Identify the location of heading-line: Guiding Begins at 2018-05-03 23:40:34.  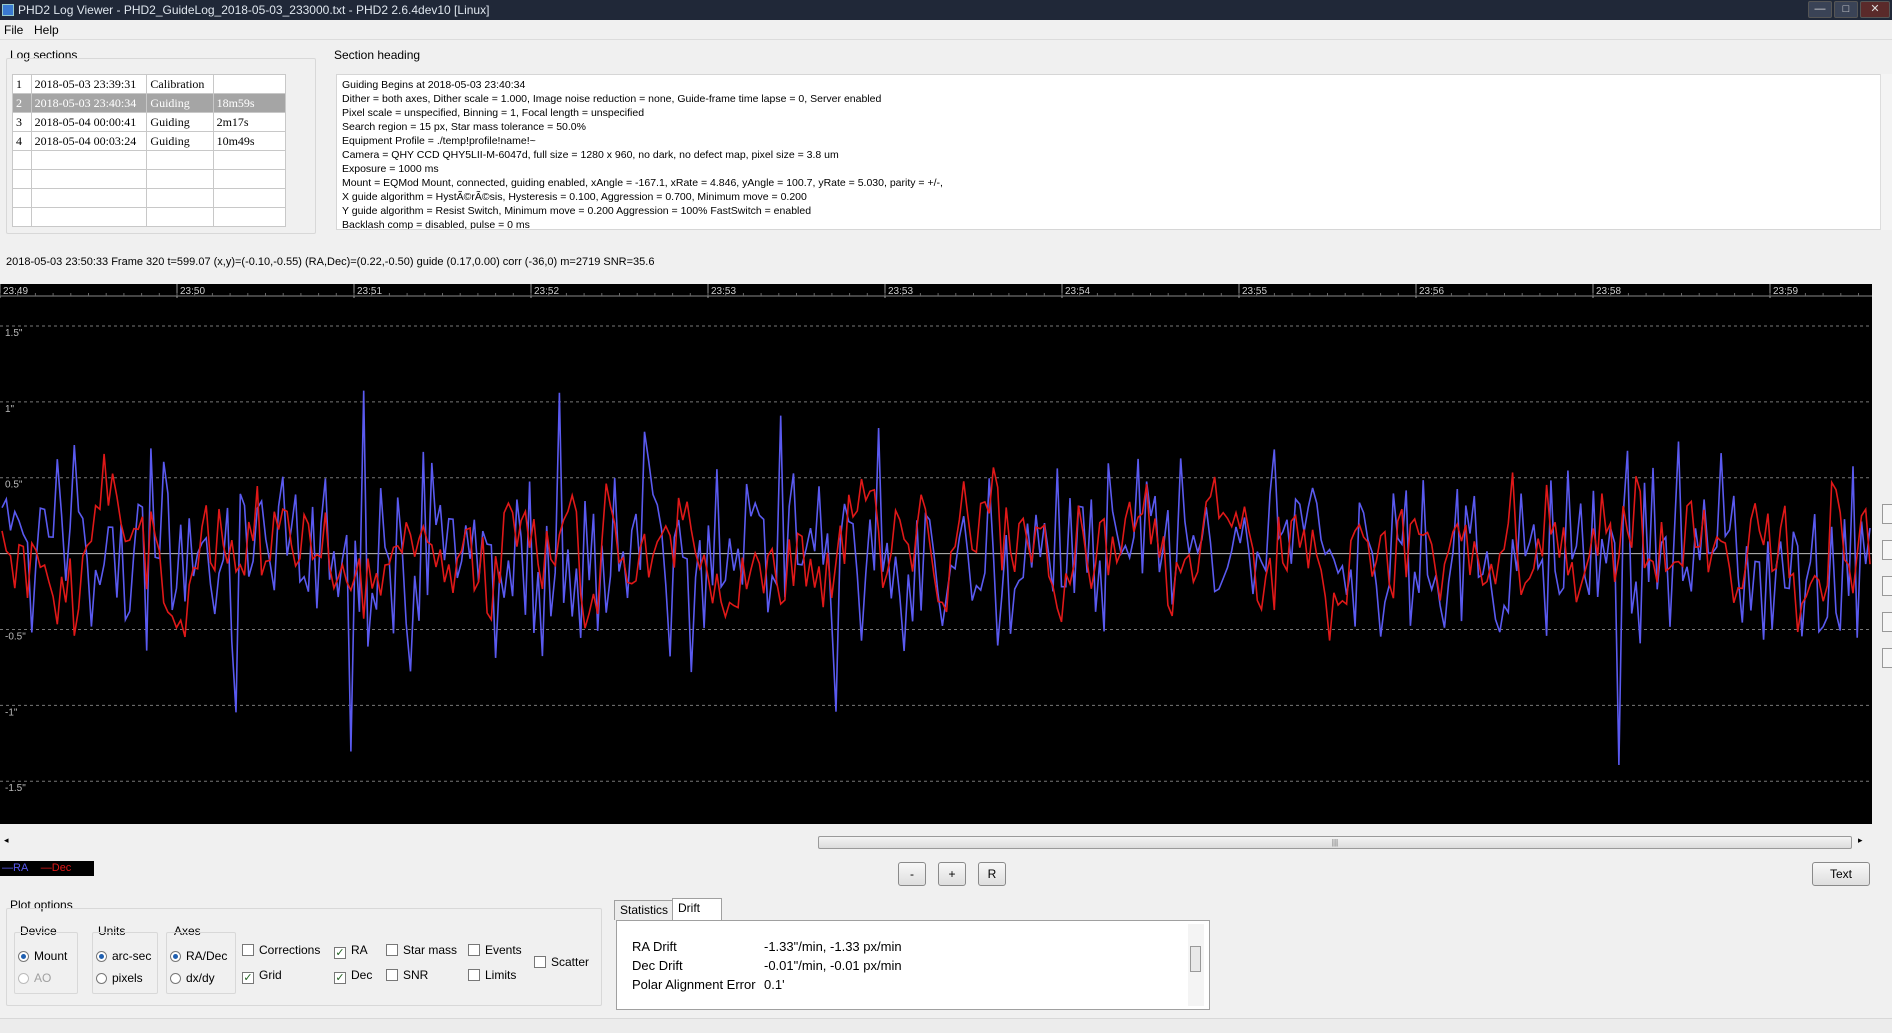
(434, 85).